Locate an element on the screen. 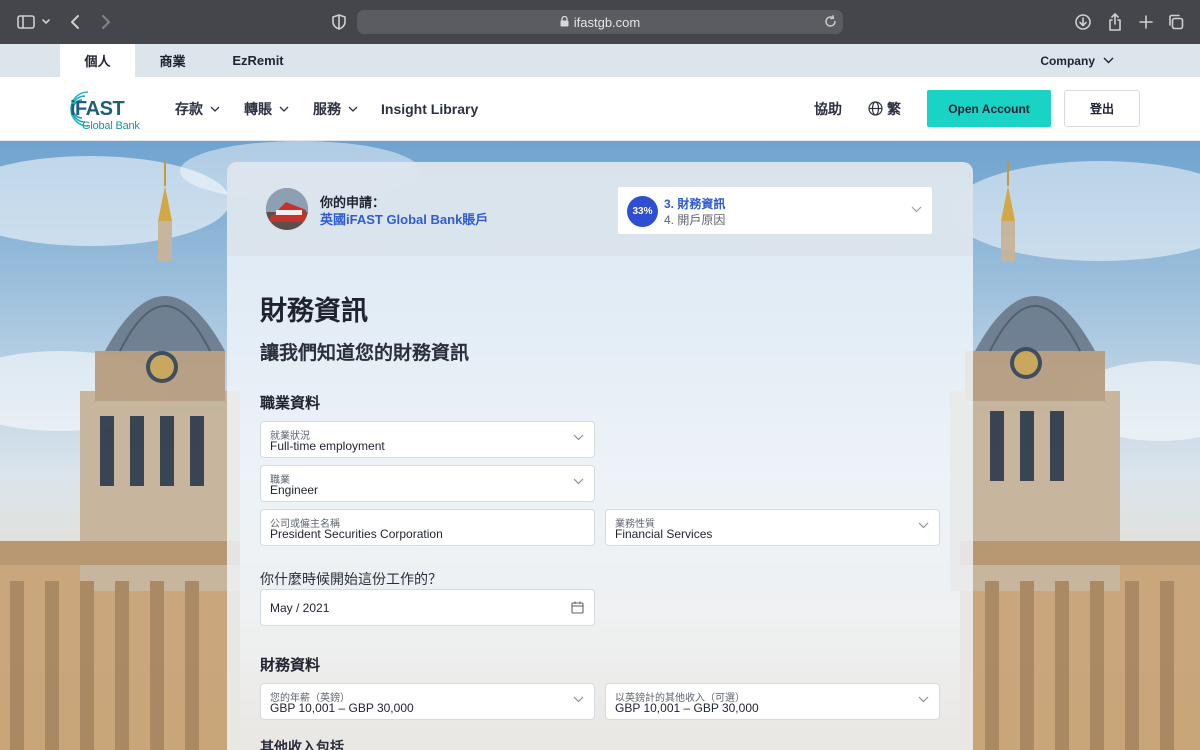  lock-icon is located at coordinates (564, 22).